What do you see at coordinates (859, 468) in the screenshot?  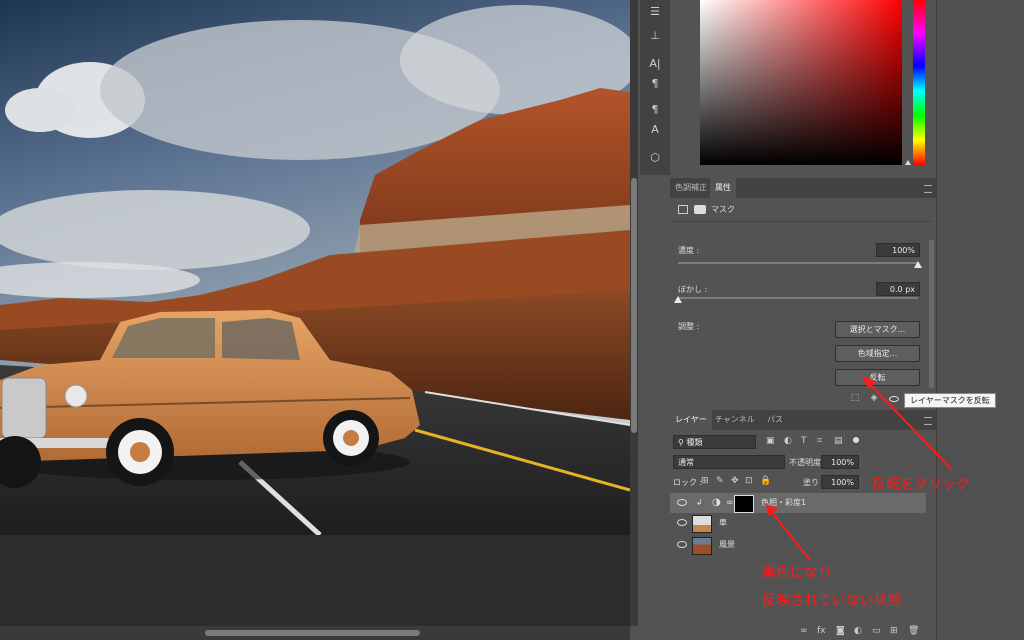 I see `annotation-arrows` at bounding box center [859, 468].